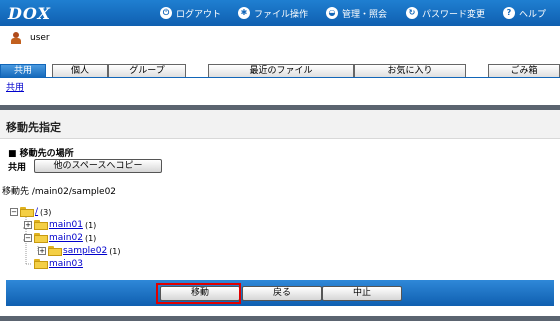  I want to click on tree-node-label: main01, so click(66, 225).